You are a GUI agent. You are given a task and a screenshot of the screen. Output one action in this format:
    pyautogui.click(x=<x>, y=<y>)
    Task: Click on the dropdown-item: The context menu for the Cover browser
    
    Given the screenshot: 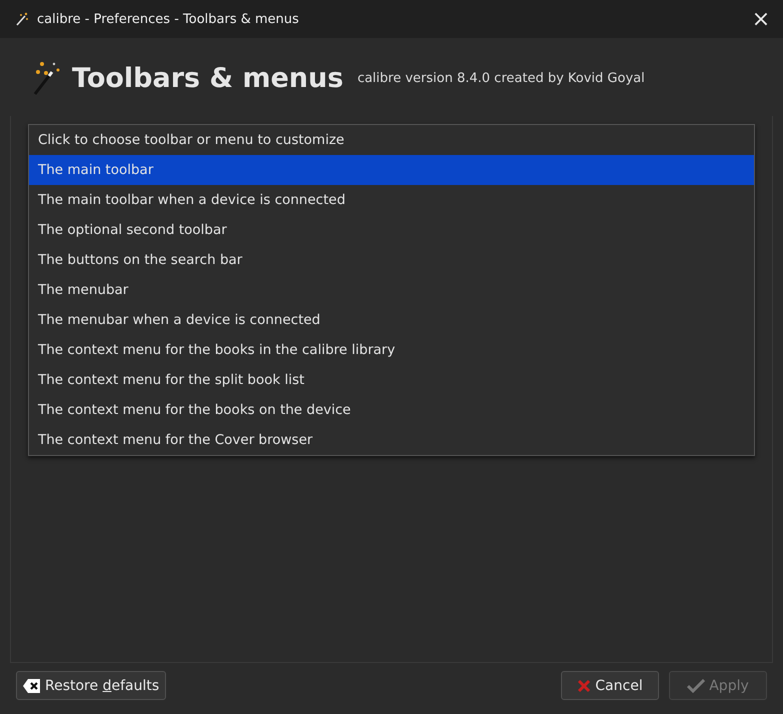 What is the action you would take?
    pyautogui.click(x=391, y=440)
    